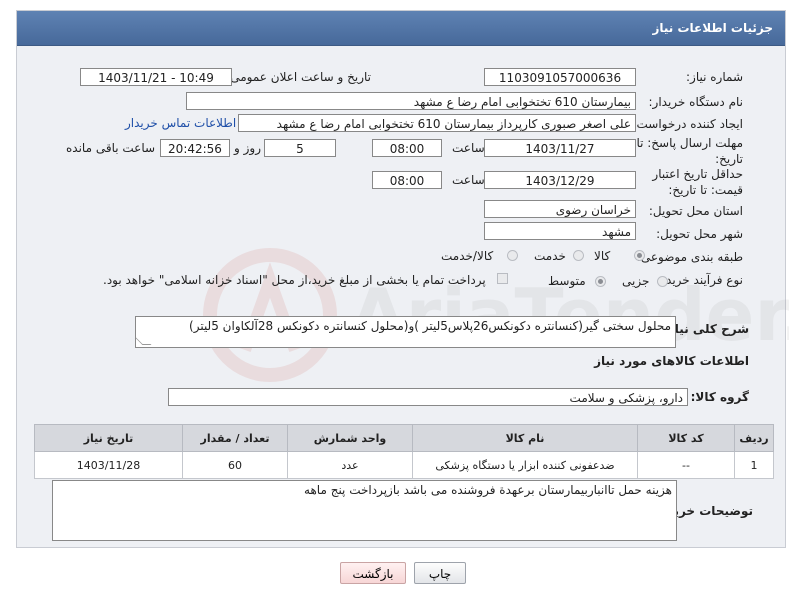  Describe the element at coordinates (567, 281) in the screenshot. I see `process-option-medium: متوسط` at that location.